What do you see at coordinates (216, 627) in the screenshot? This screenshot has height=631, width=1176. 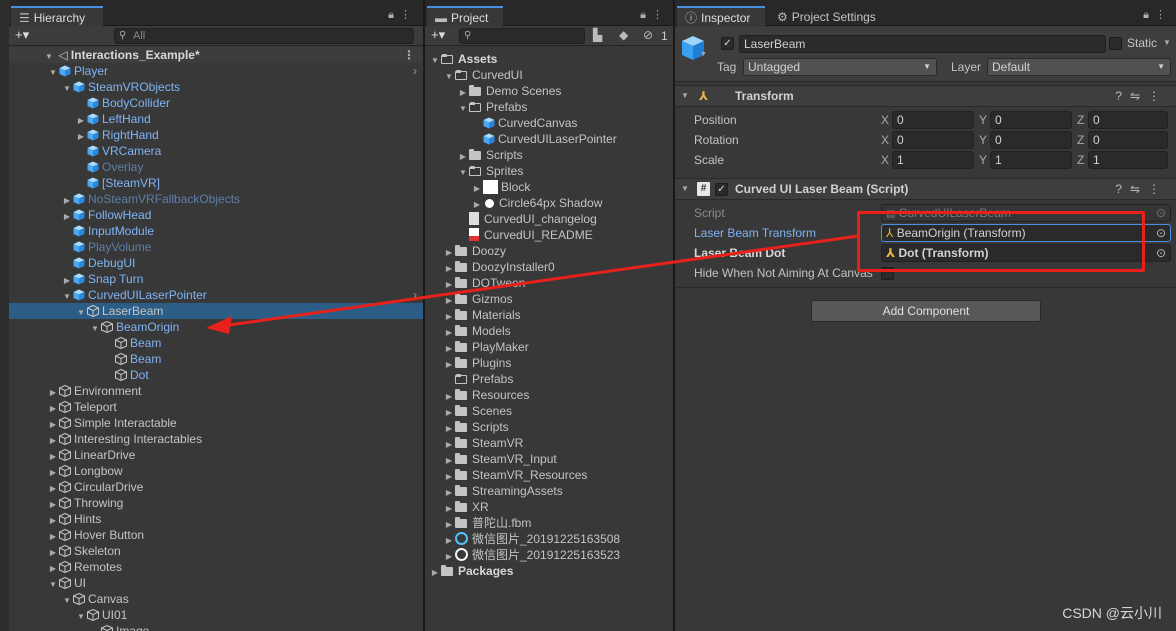 I see `hierarchy-item: Image` at bounding box center [216, 627].